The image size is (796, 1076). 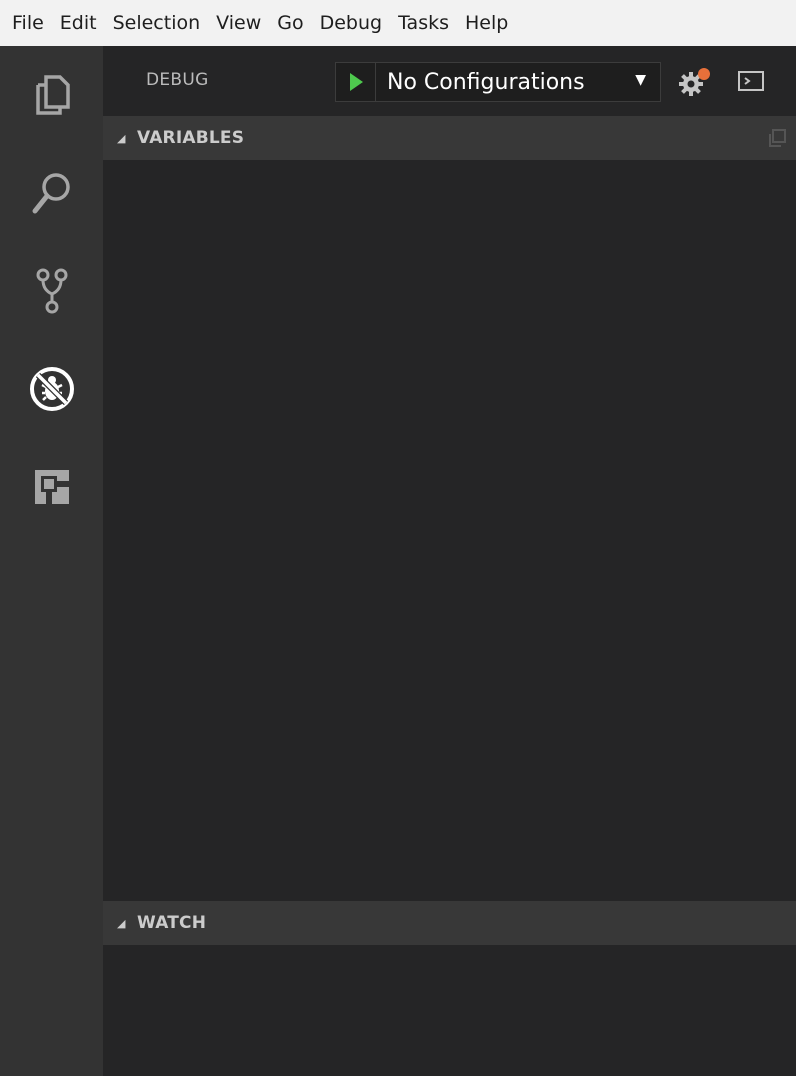 What do you see at coordinates (486, 82) in the screenshot?
I see `configuration-label: No Configurations` at bounding box center [486, 82].